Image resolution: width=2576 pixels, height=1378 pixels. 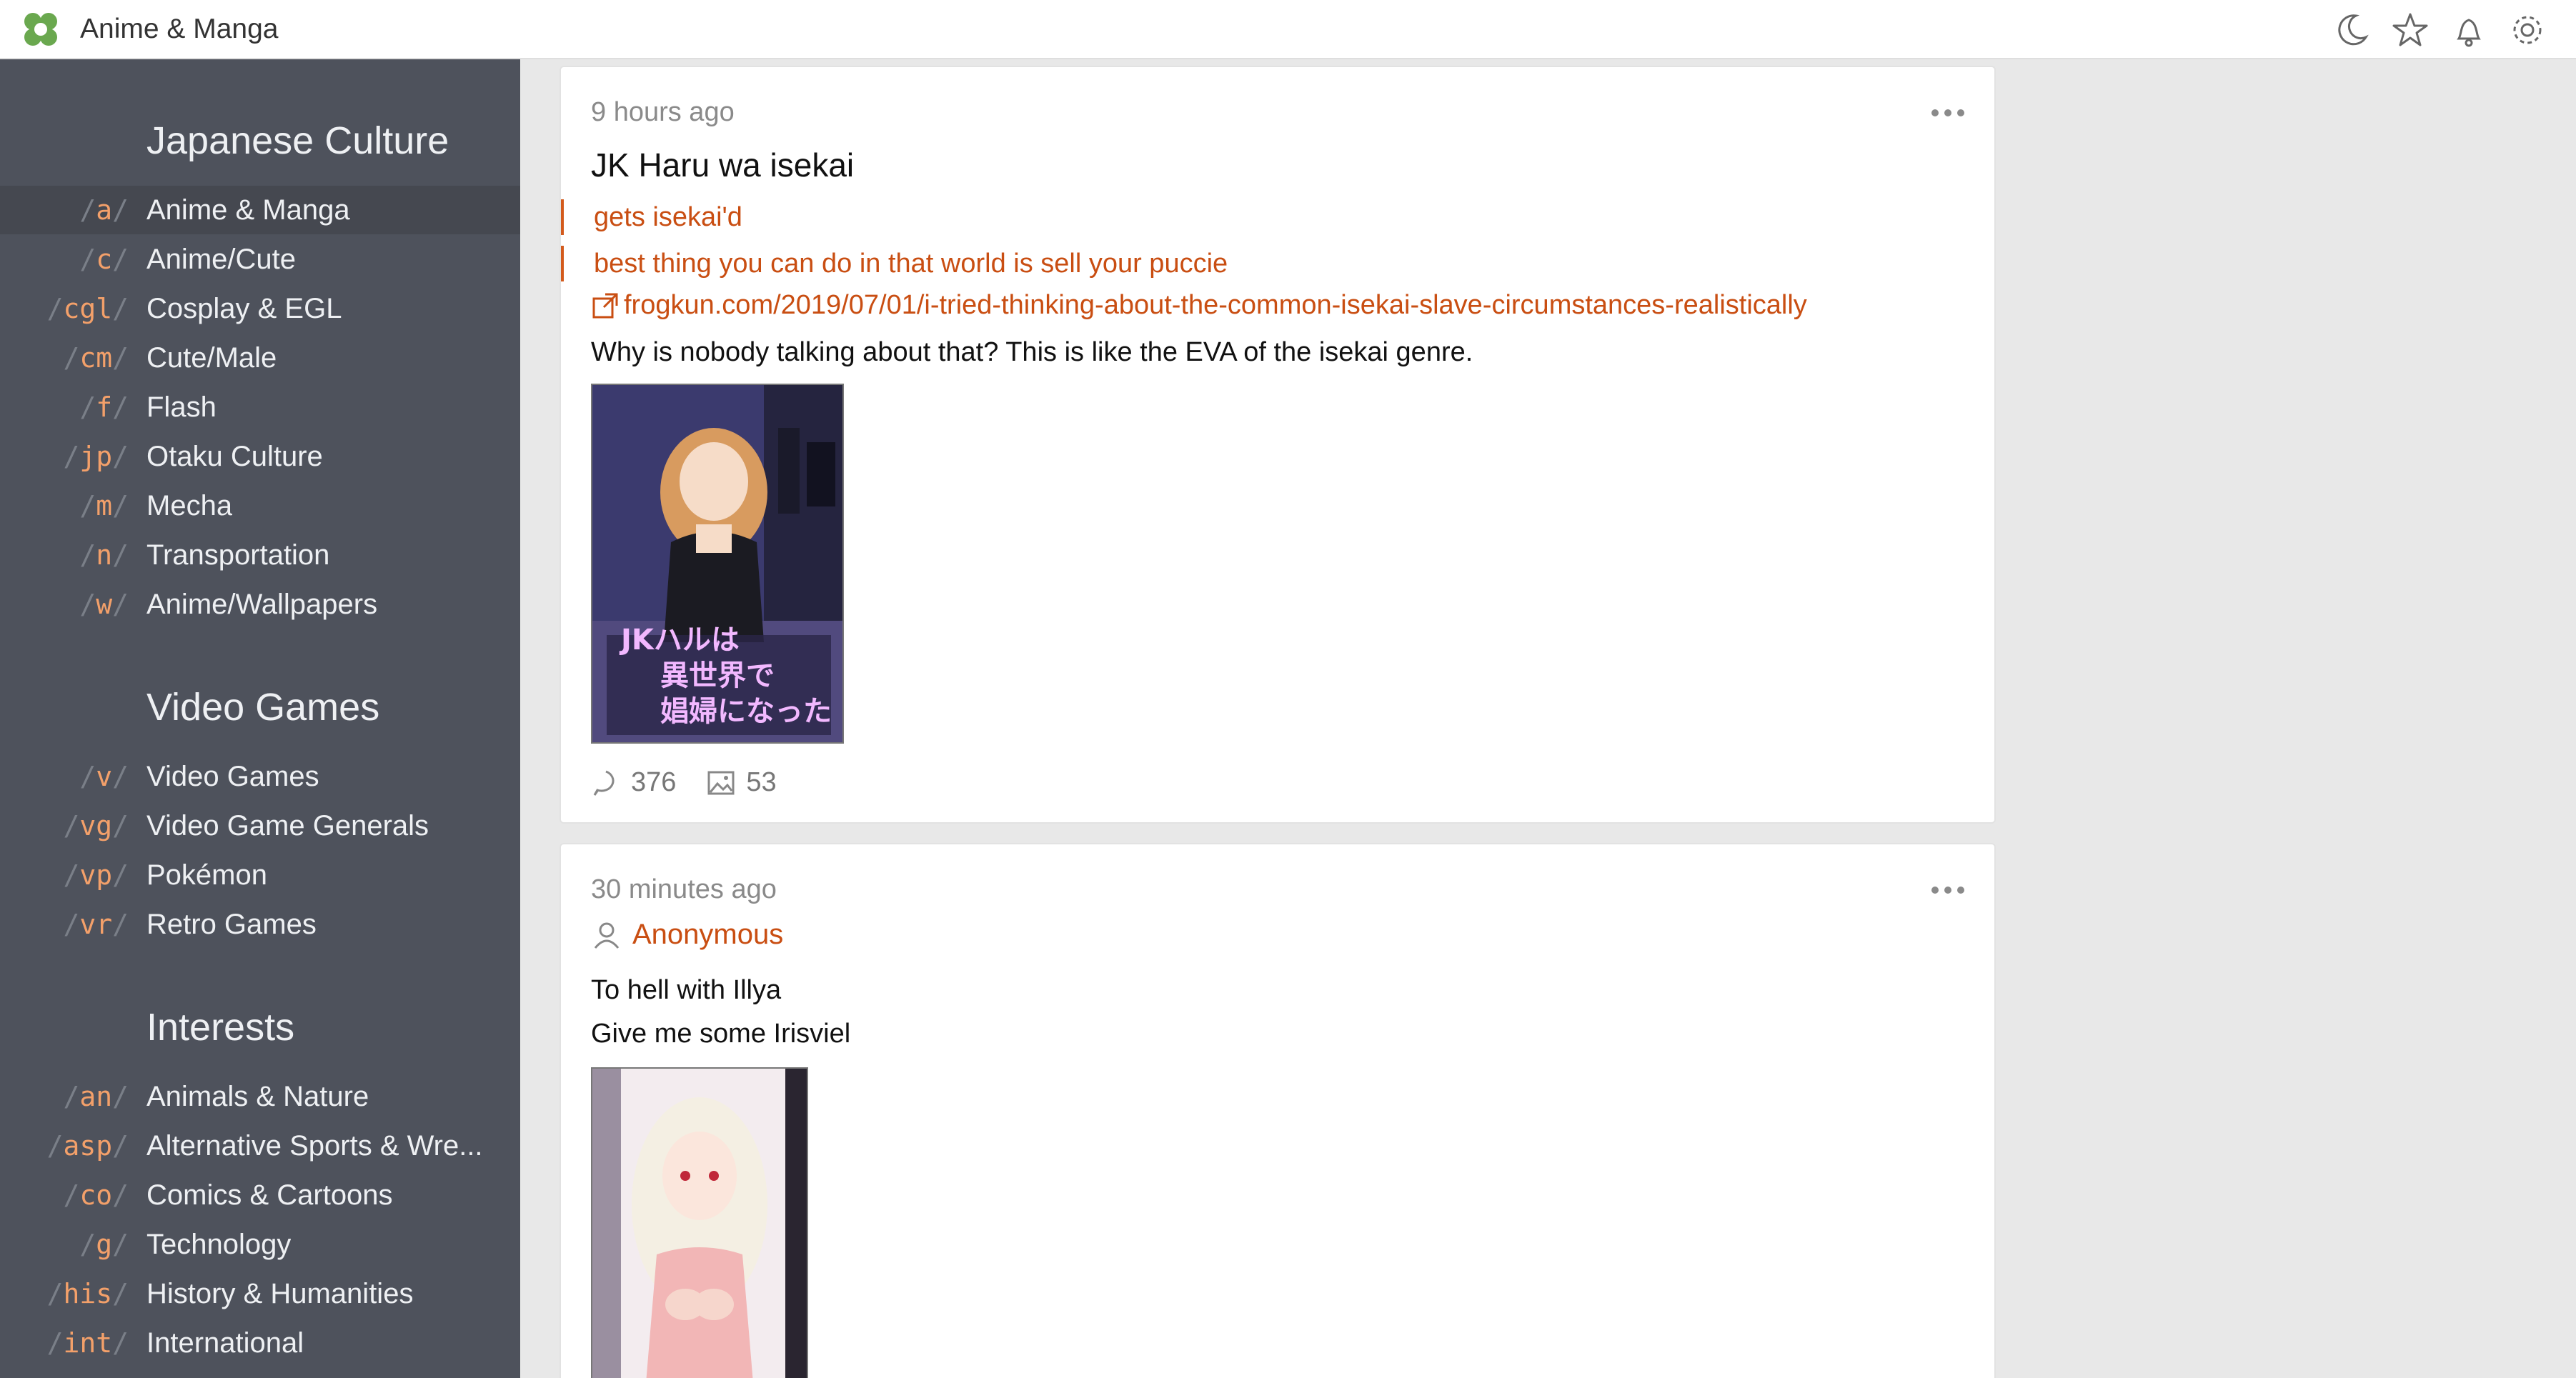 I want to click on post-author: Anonymous, so click(x=687, y=935).